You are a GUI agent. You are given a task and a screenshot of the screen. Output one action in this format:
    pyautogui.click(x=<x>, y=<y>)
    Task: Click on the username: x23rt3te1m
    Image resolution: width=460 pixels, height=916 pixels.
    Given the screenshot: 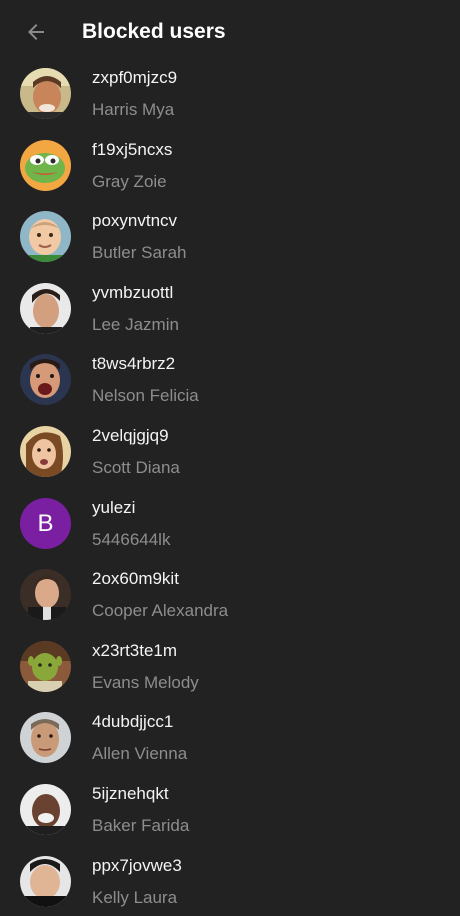 What is the action you would take?
    pyautogui.click(x=135, y=650)
    